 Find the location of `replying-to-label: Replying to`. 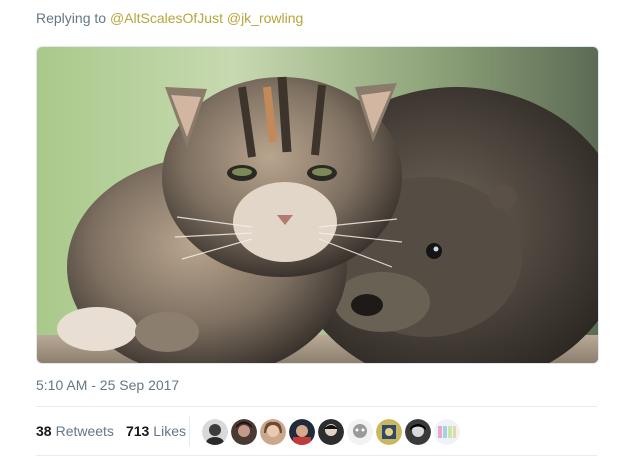

replying-to-label: Replying to is located at coordinates (71, 18).